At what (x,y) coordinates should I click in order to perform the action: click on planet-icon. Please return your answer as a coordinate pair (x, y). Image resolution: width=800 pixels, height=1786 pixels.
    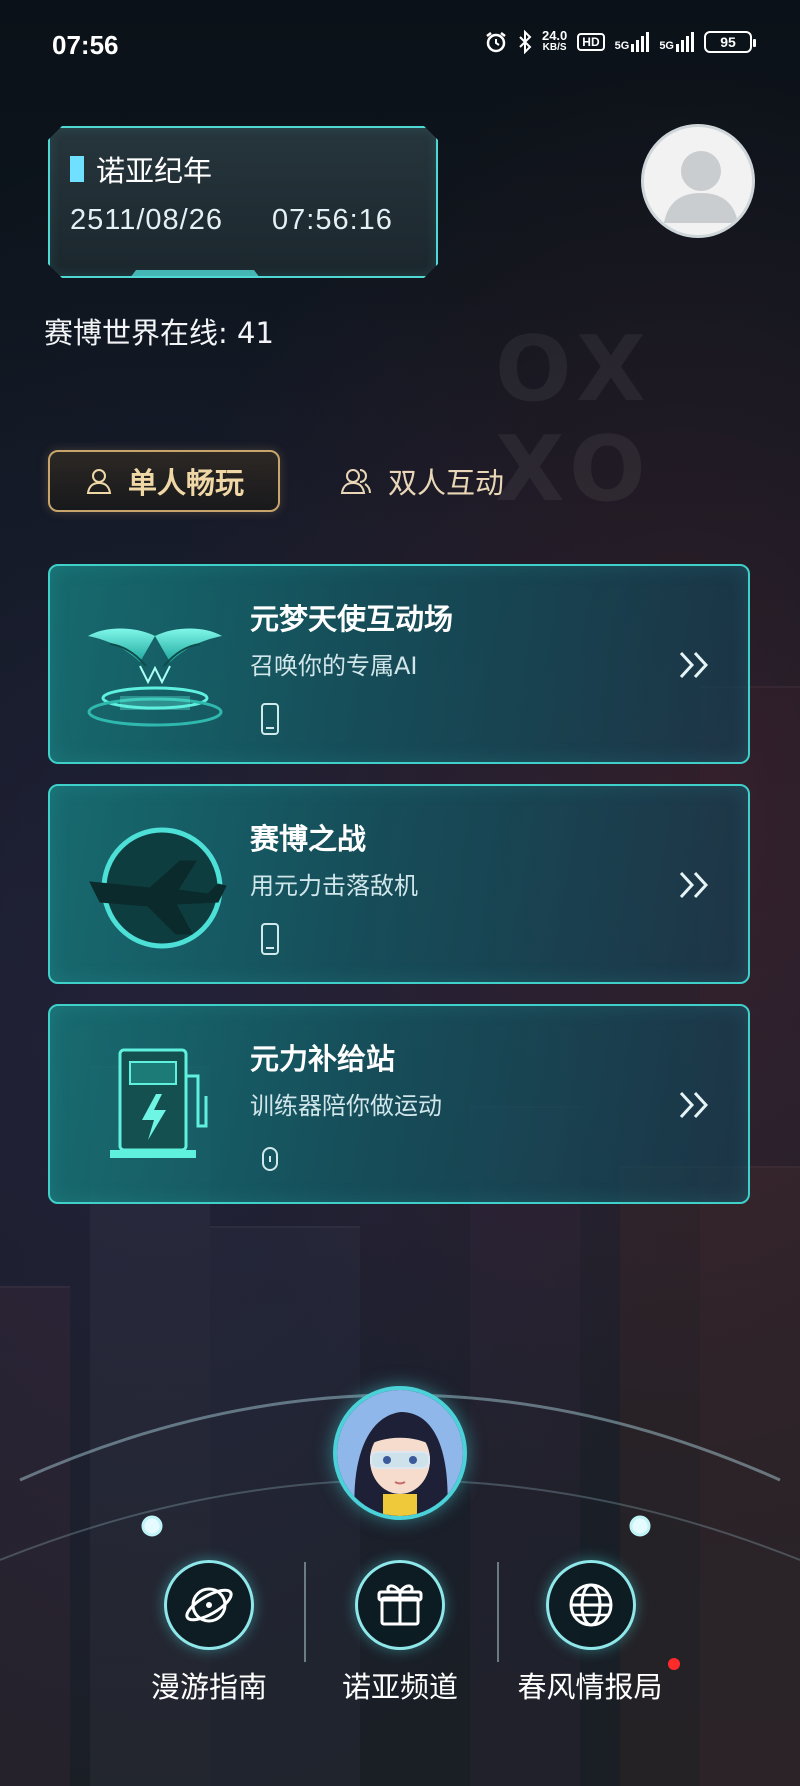
    Looking at the image, I should click on (209, 1605).